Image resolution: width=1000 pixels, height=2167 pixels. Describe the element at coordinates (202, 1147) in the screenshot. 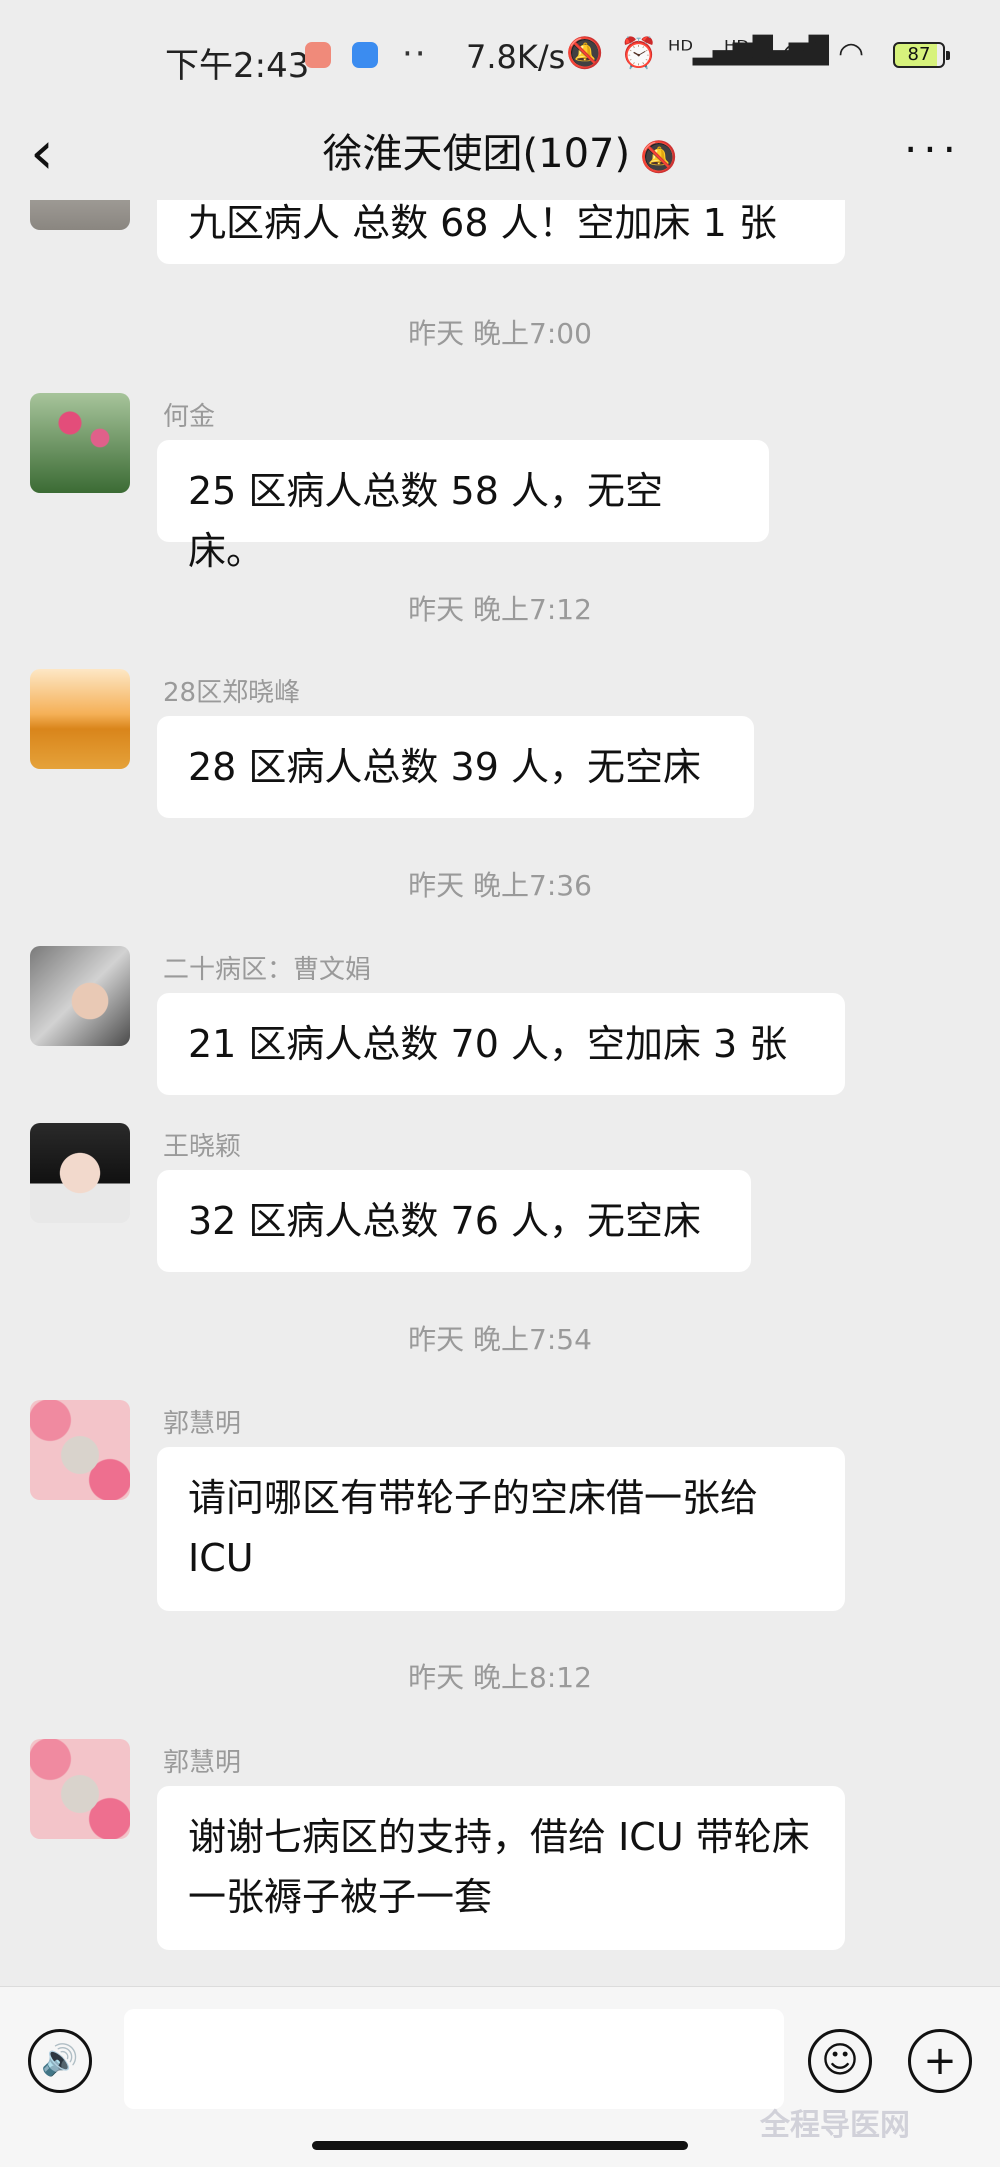

I see `sender-name: 王晓颖` at that location.